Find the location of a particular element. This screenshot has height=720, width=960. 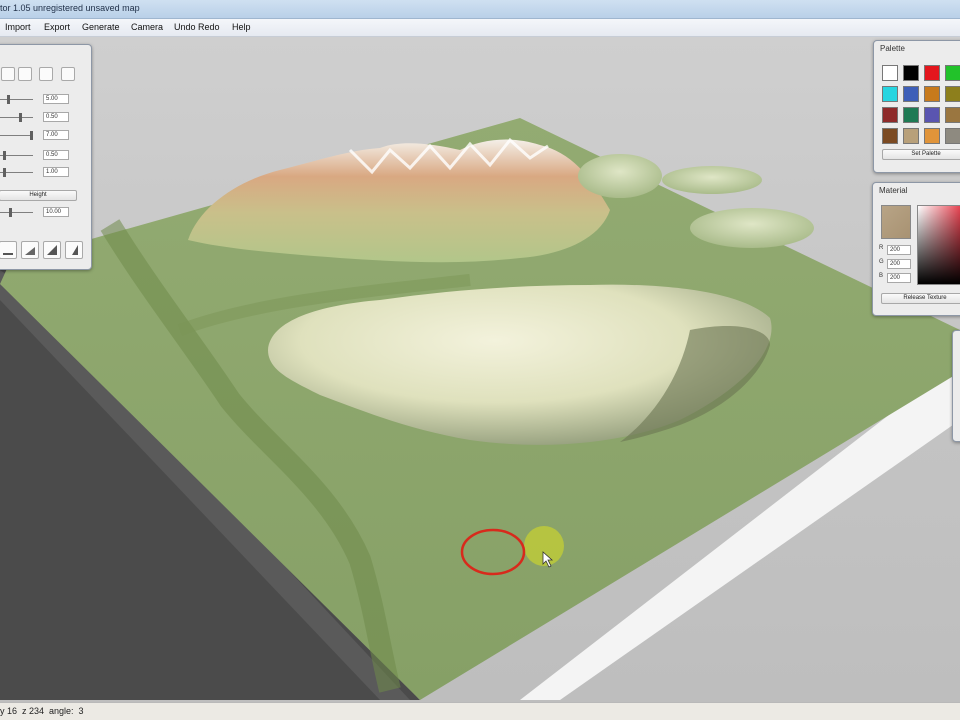

b-label: B is located at coordinates (881, 276).